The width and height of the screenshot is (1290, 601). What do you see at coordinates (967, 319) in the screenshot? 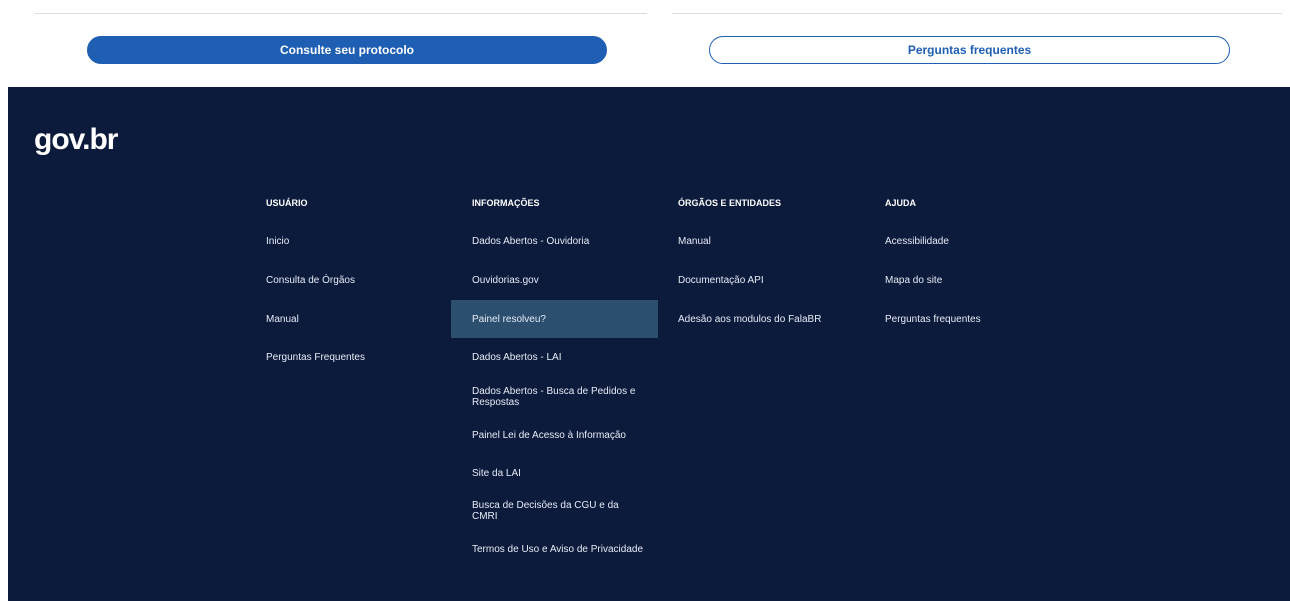
I see `footer-link-perguntas-frequentes-ajuda: Perguntas frequentes` at bounding box center [967, 319].